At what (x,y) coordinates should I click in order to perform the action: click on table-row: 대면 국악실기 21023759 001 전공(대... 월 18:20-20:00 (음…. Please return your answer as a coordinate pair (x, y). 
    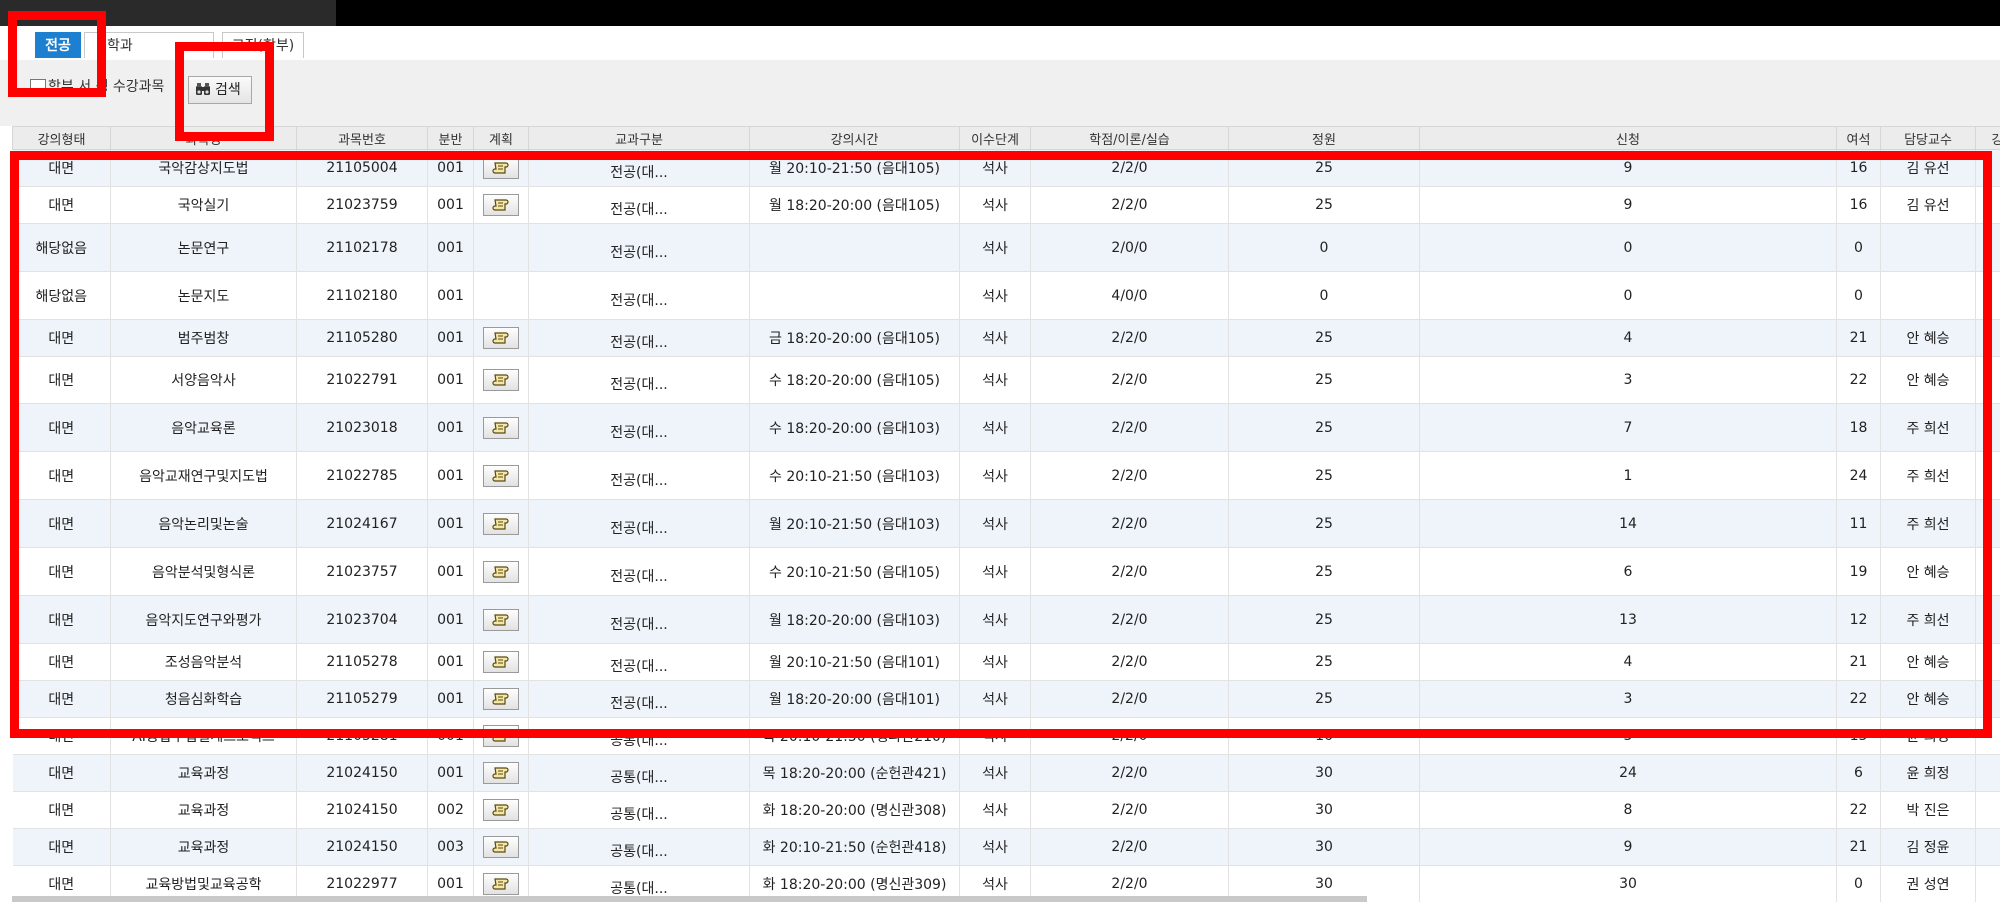
    Looking at the image, I should click on (1006, 205).